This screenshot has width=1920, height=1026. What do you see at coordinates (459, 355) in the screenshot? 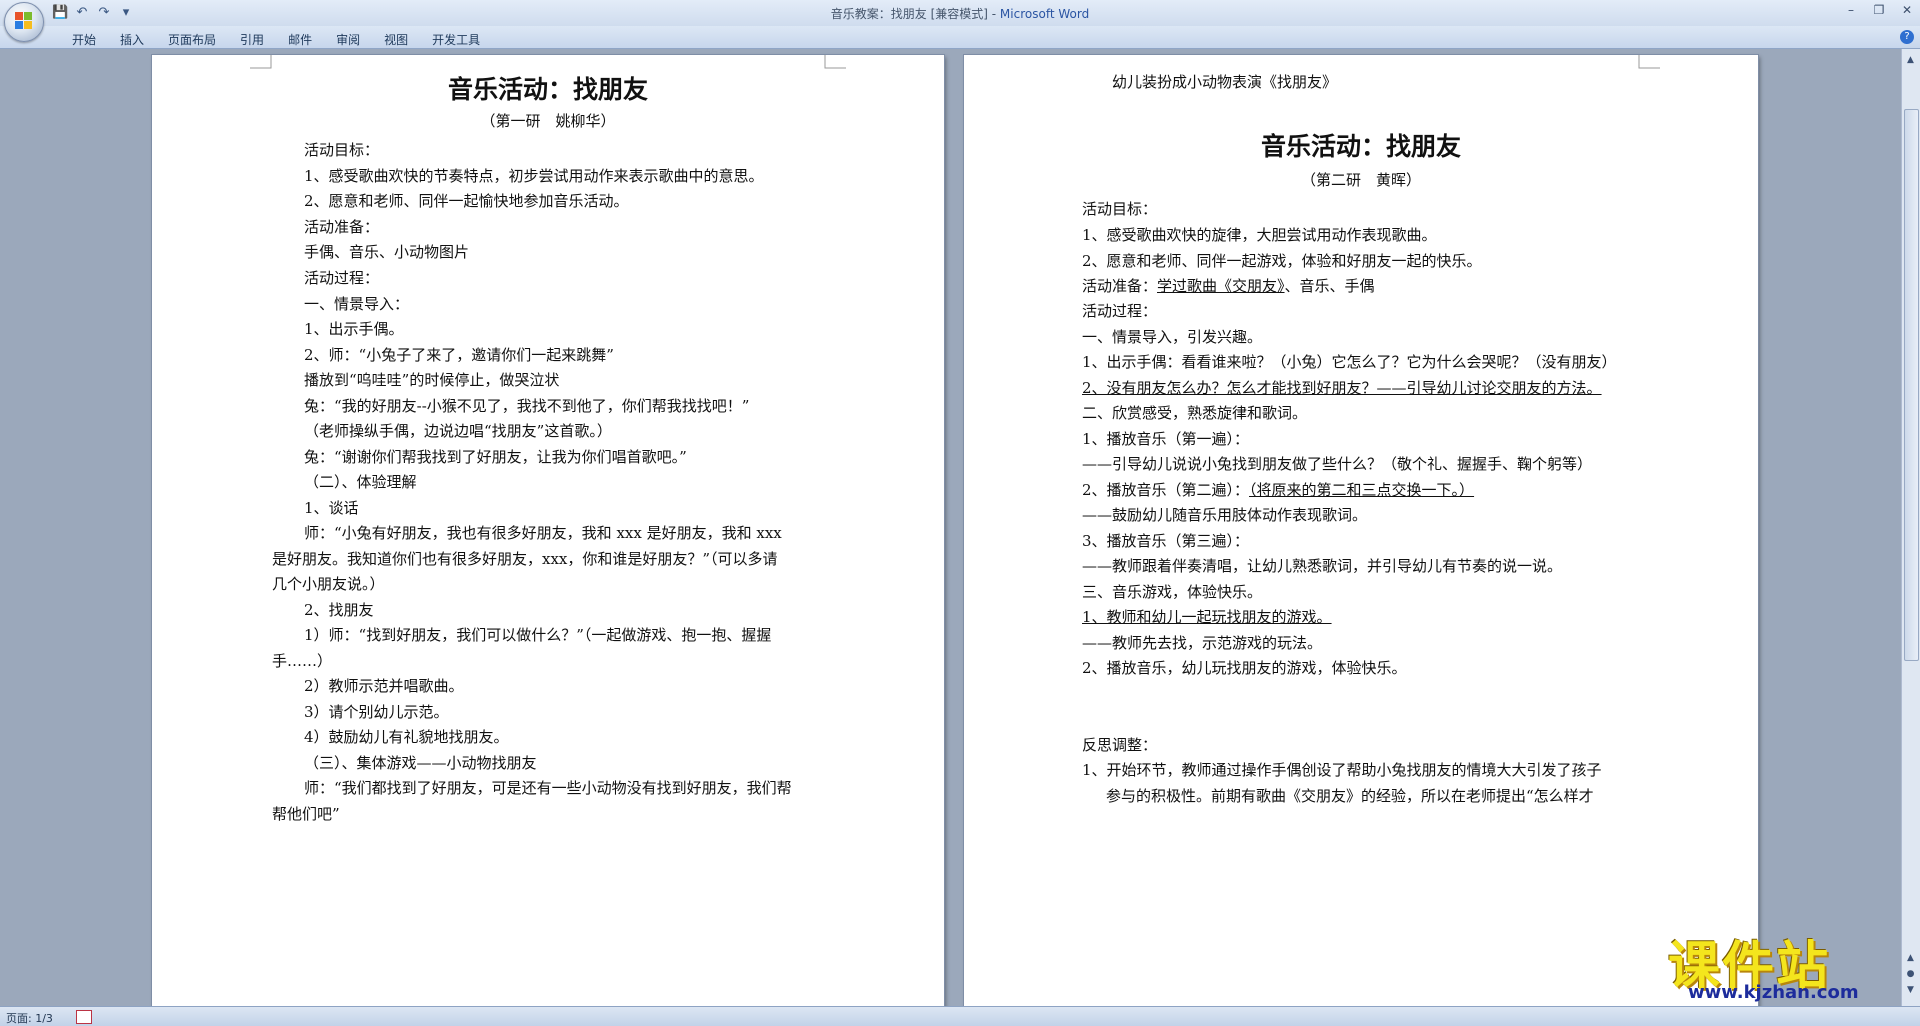
I see `text-line: 2、师：“小兔子了来了，邀请你们一起来跳舞”` at bounding box center [459, 355].